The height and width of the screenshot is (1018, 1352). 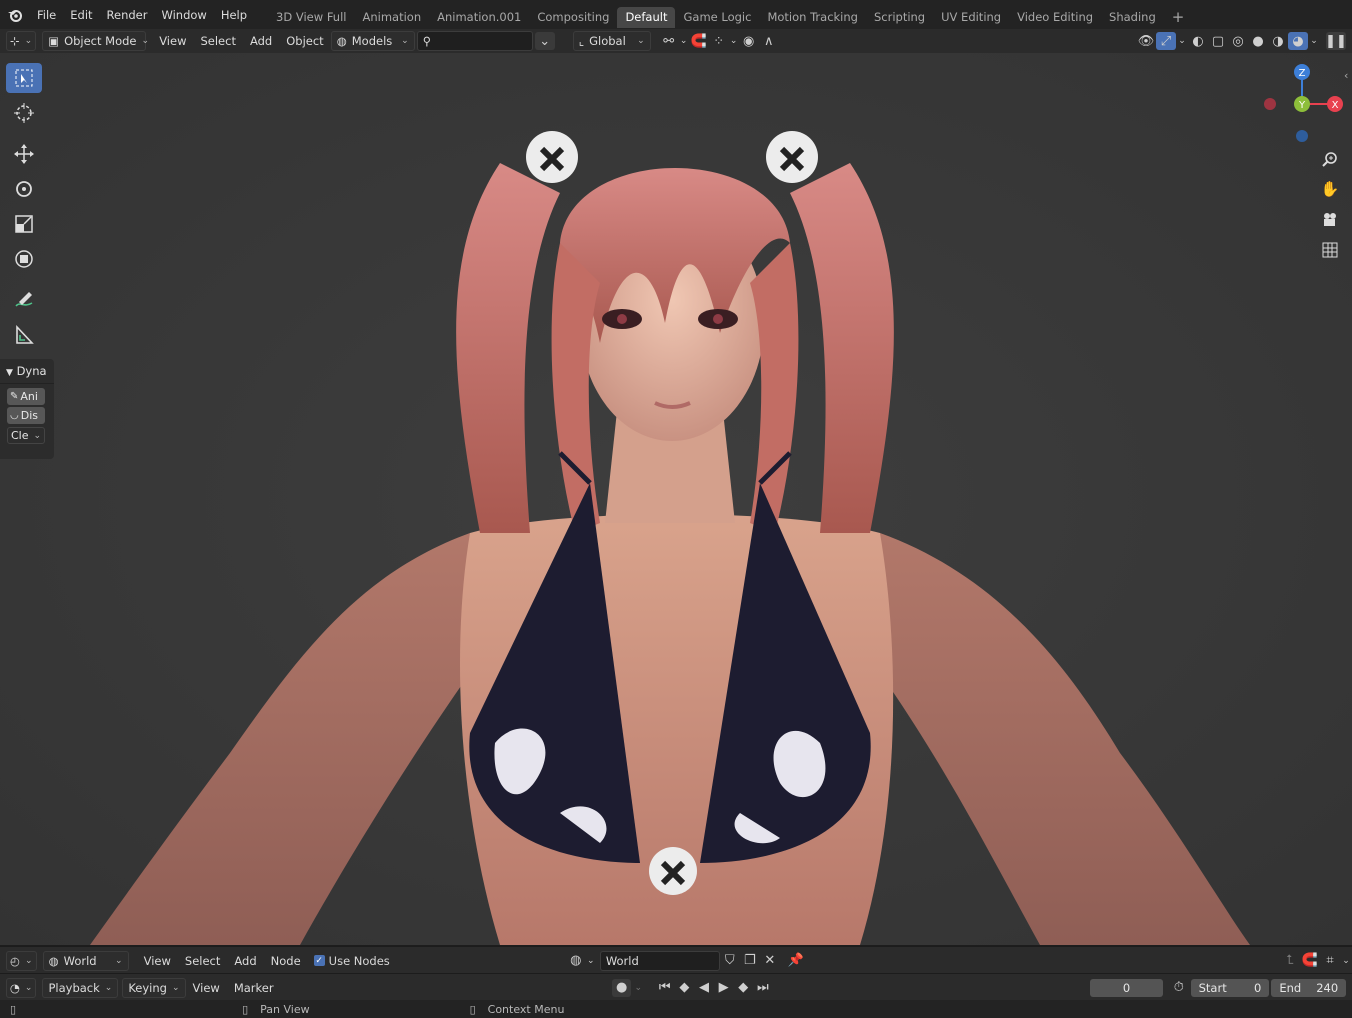 I want to click on menu-view: View, so click(x=172, y=41).